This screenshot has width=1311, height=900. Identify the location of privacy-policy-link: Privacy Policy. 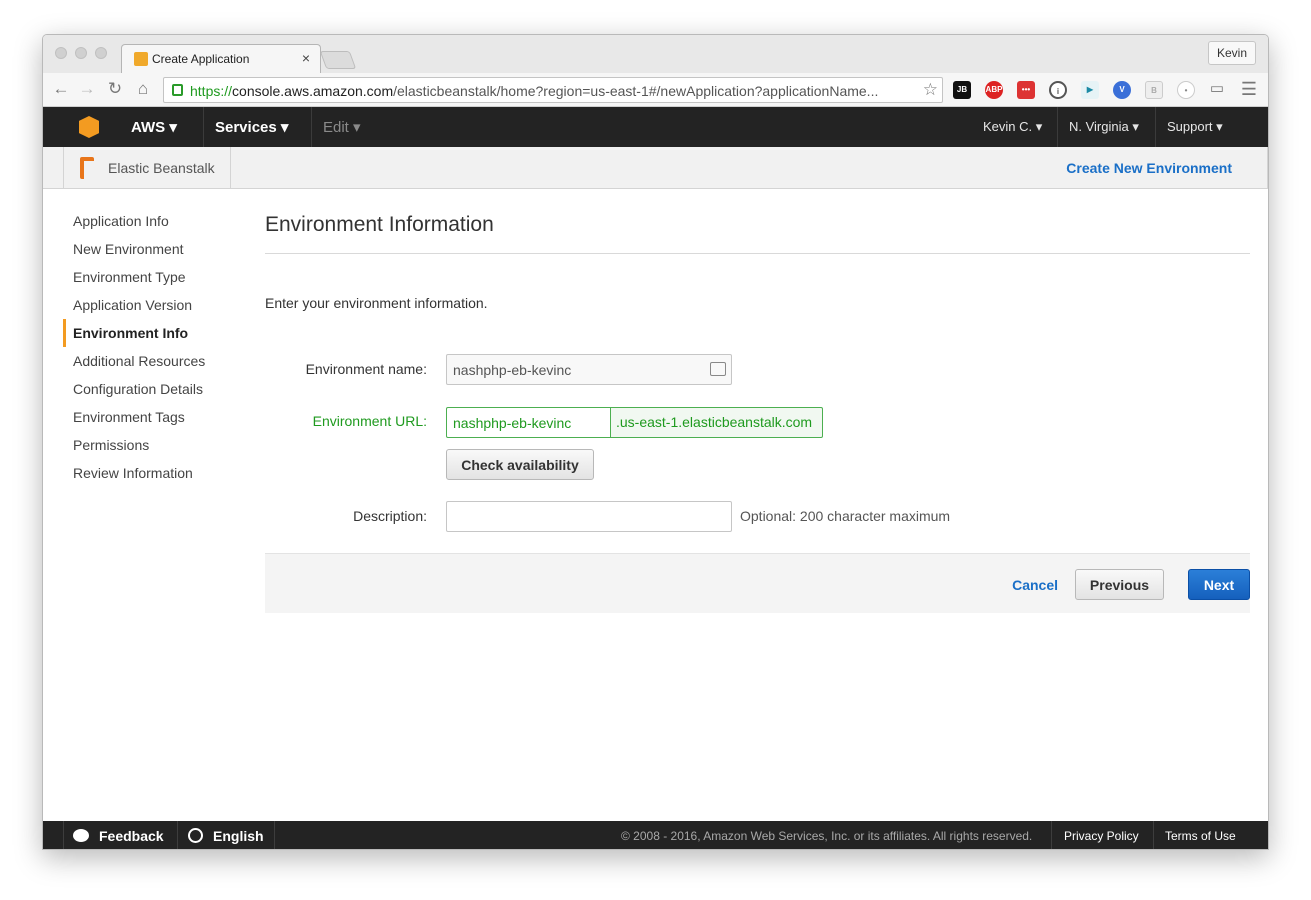
(1101, 836).